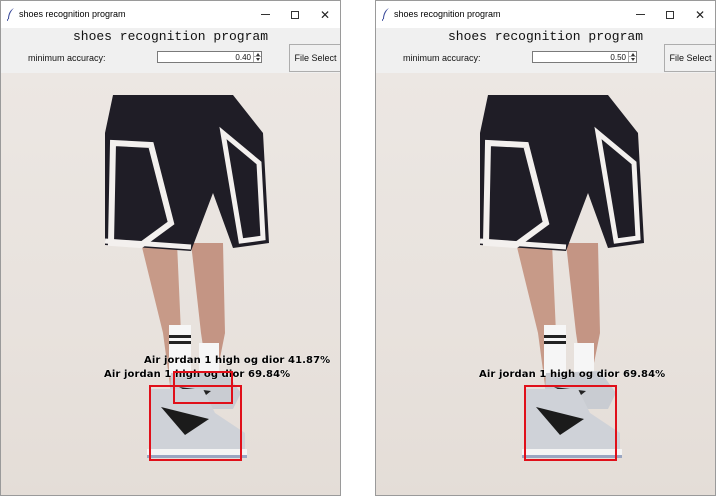 The width and height of the screenshot is (716, 498). I want to click on detection-label: Air jordan 1 high og dior 41.87%, so click(237, 360).